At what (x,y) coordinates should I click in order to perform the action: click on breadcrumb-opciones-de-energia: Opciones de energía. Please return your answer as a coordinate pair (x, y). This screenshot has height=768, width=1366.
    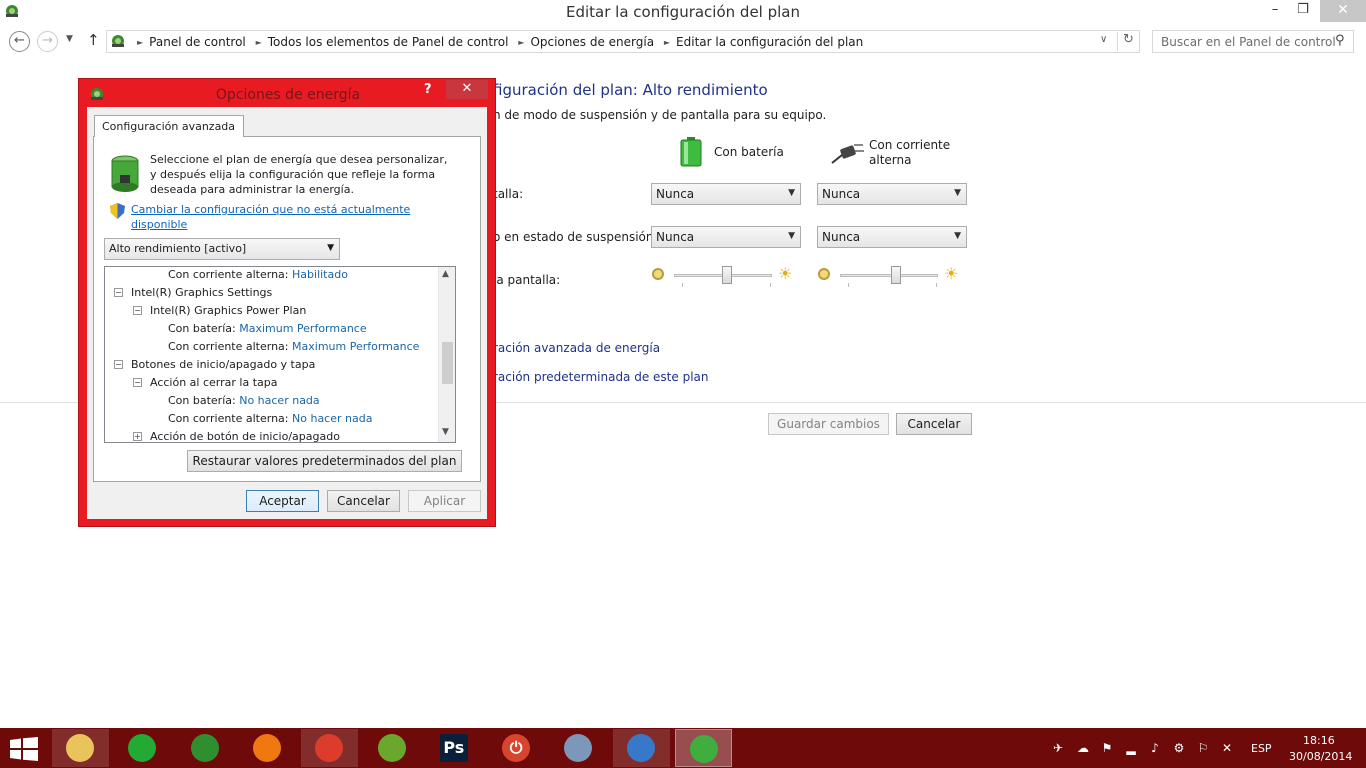
    Looking at the image, I should click on (592, 42).